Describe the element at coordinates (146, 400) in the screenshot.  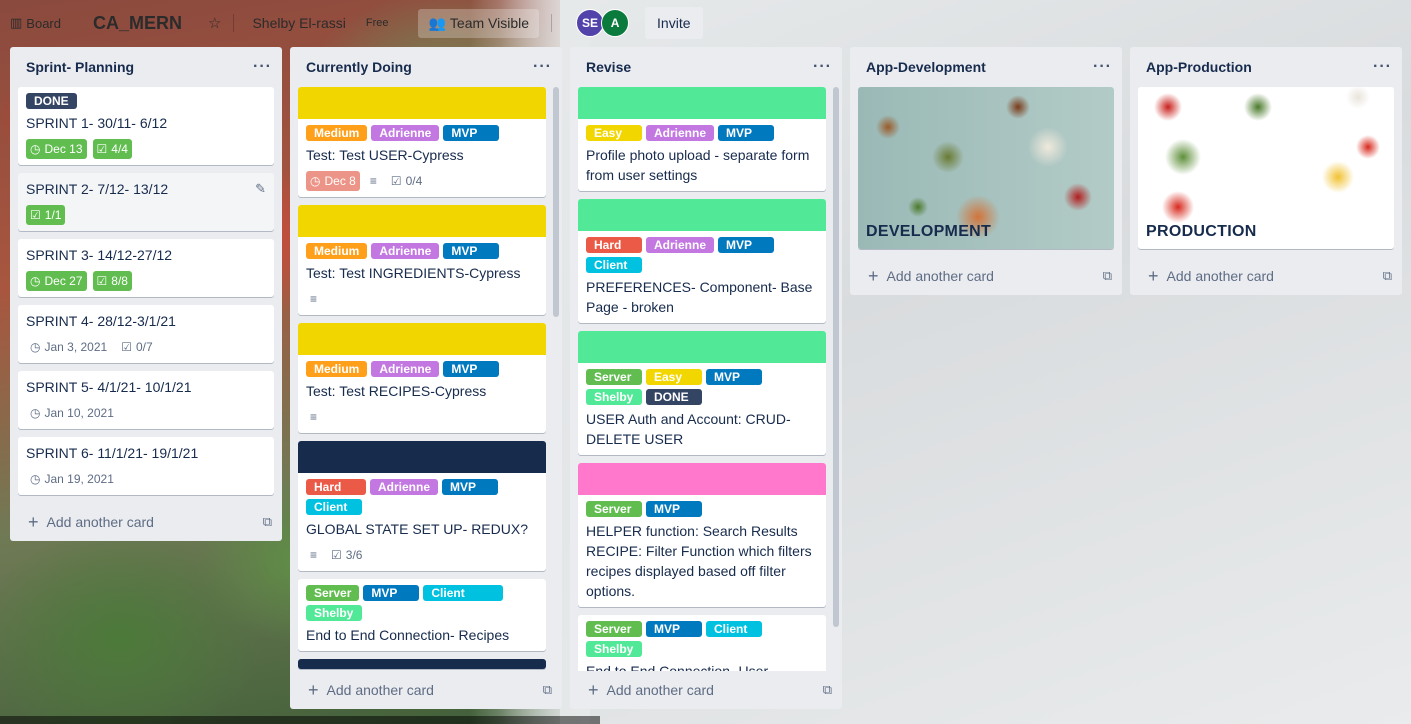
I see `card: SPRINT 5- 4/1/21- 10/1/21 ◷ Jan 10, 2021` at that location.